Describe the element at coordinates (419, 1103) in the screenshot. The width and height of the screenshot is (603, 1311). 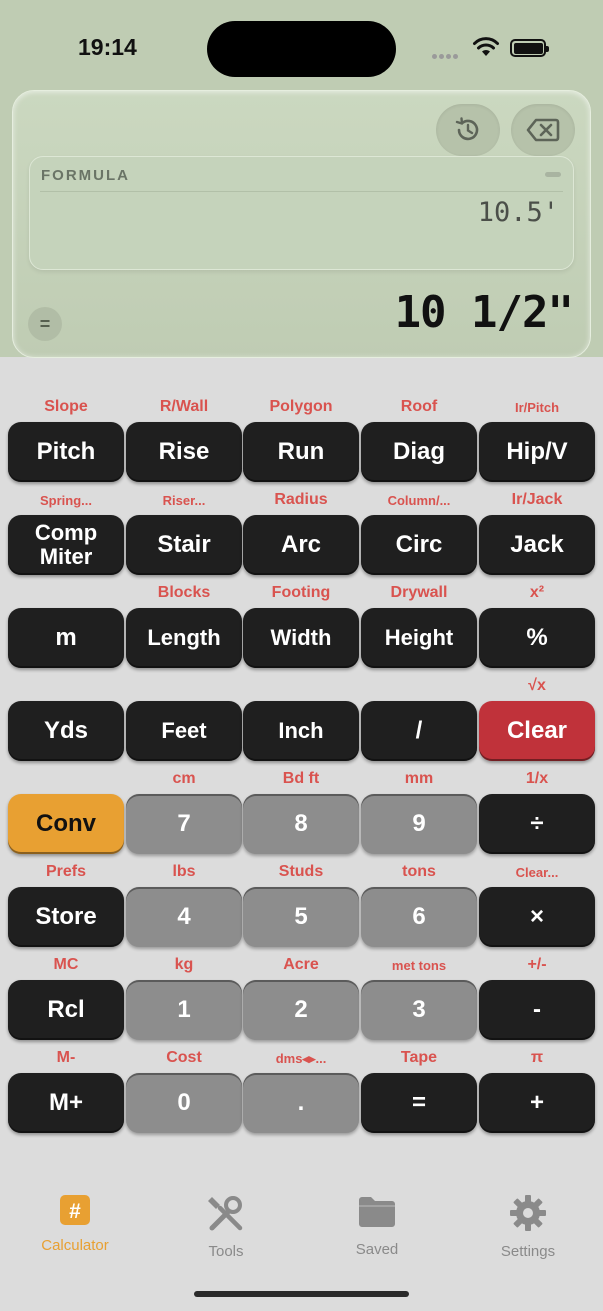
I see `key-sym38: =` at that location.